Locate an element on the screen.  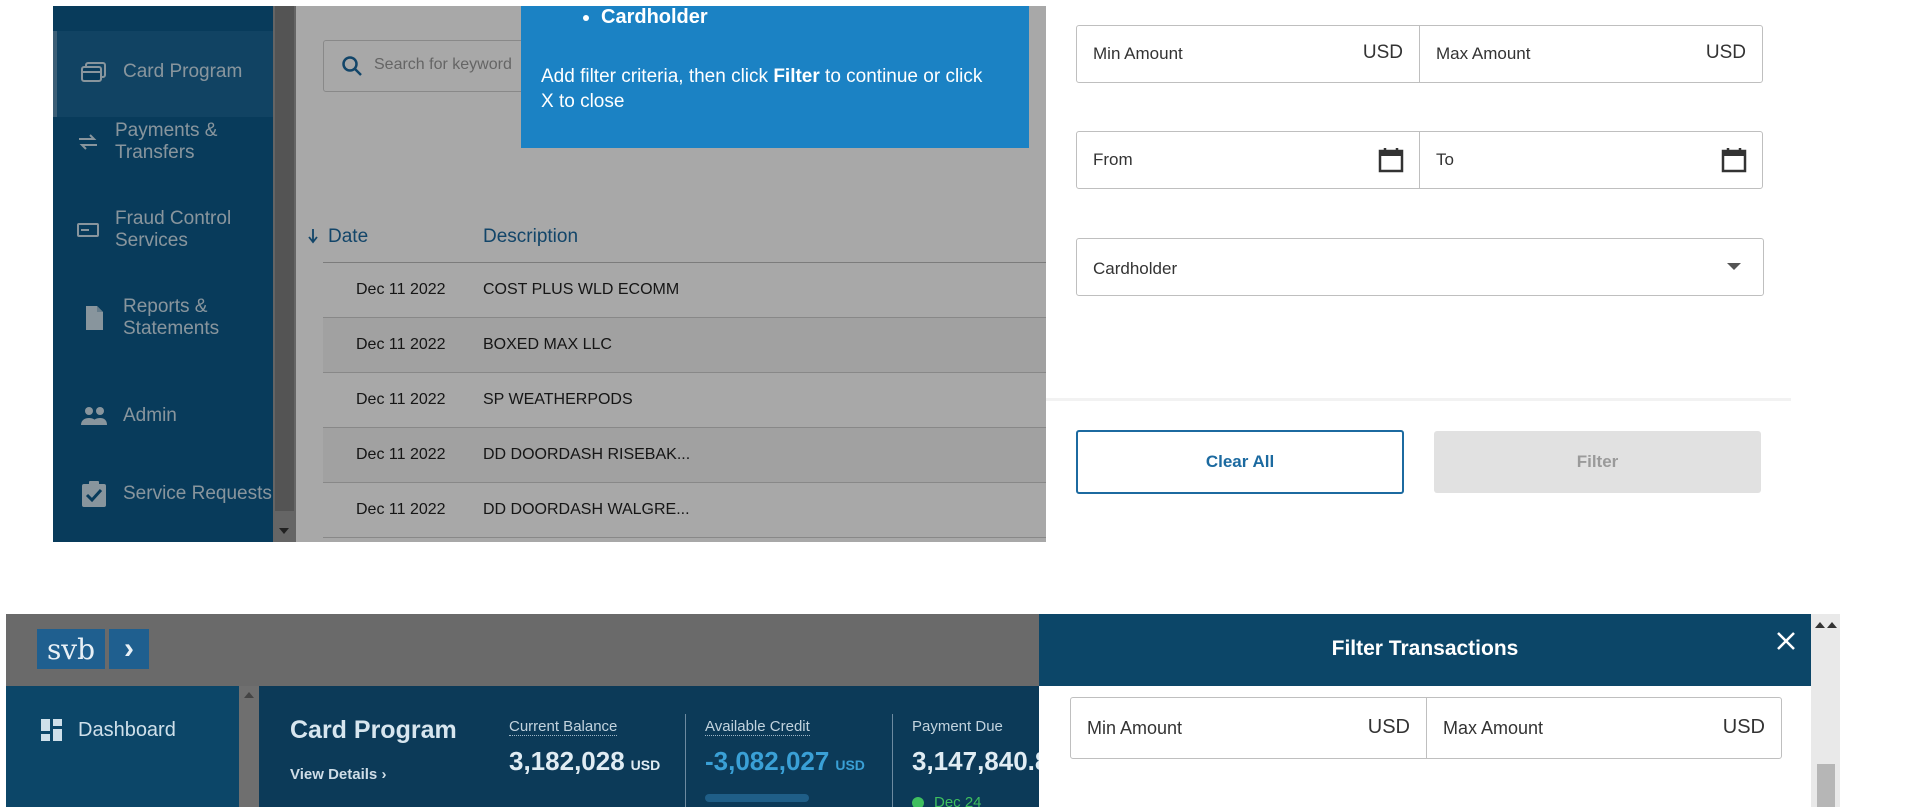
drawer-header: Filter Transactions is located at coordinates (1425, 650).